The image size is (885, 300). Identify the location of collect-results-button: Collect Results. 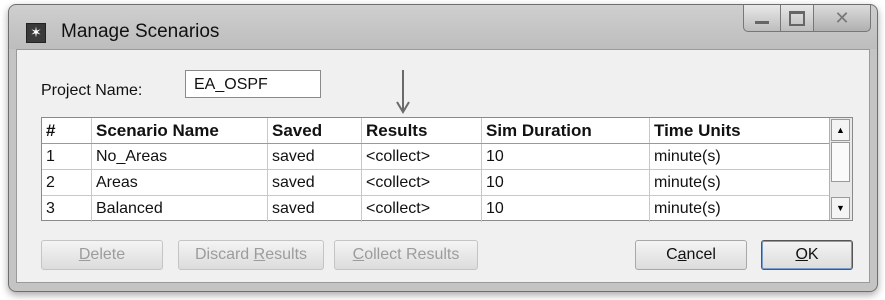
(406, 255).